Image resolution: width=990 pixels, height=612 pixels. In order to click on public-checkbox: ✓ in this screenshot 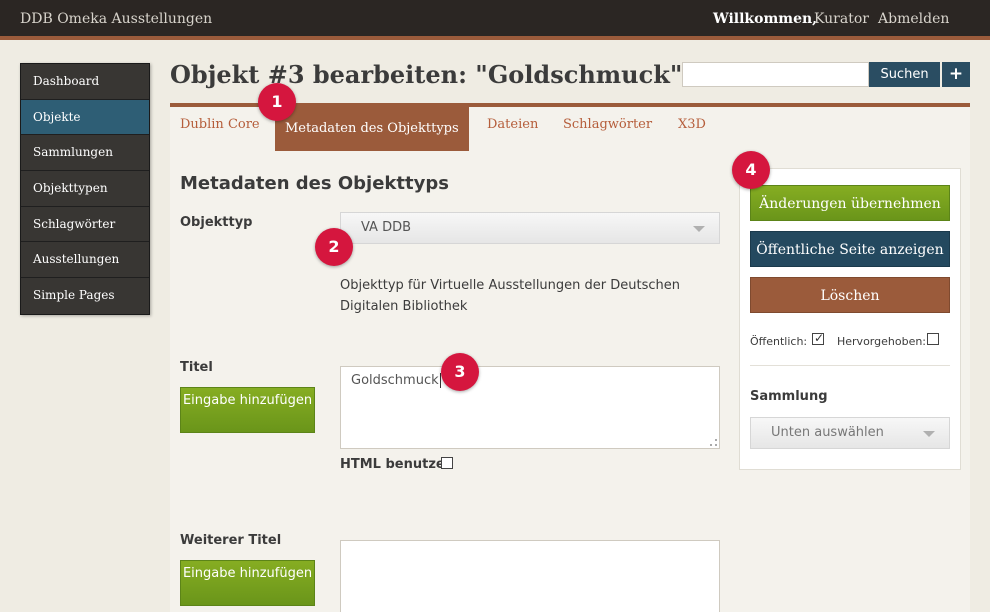, I will do `click(818, 338)`.